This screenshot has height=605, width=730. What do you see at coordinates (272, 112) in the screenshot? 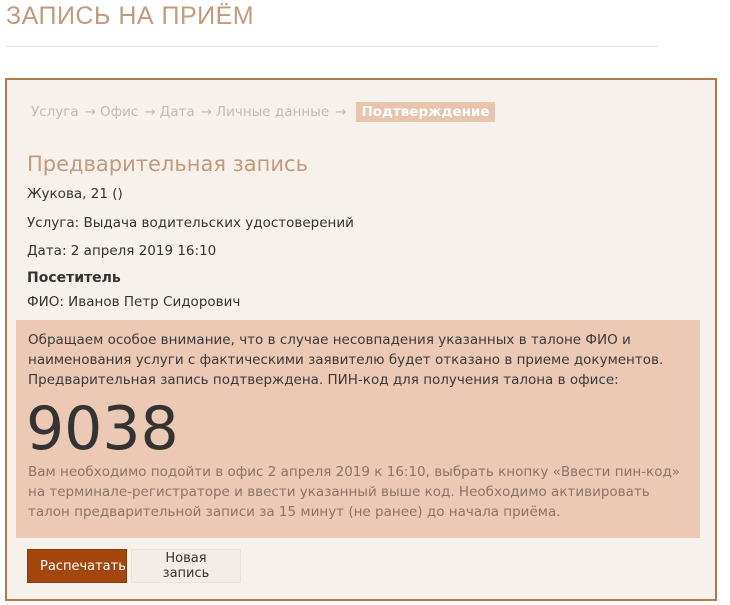
I see `step-personal-data: Личные данные` at bounding box center [272, 112].